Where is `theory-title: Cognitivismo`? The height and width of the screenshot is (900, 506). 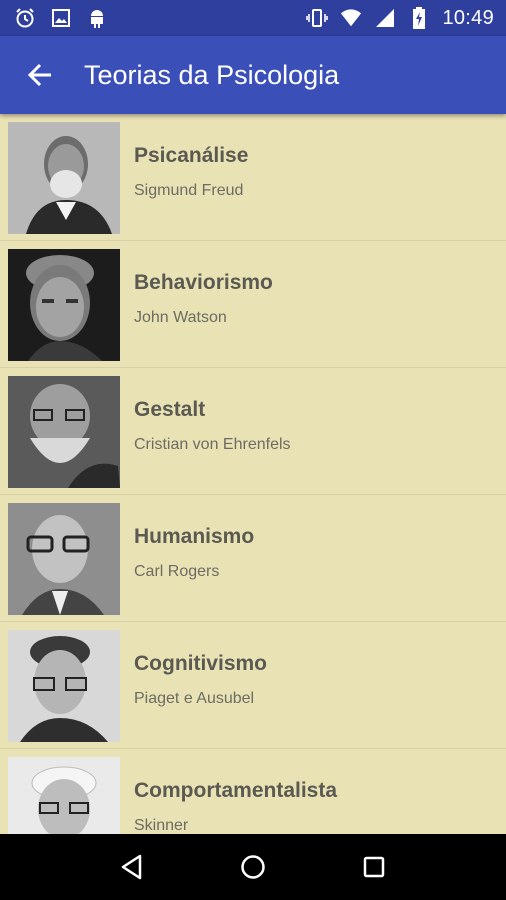 theory-title: Cognitivismo is located at coordinates (201, 663).